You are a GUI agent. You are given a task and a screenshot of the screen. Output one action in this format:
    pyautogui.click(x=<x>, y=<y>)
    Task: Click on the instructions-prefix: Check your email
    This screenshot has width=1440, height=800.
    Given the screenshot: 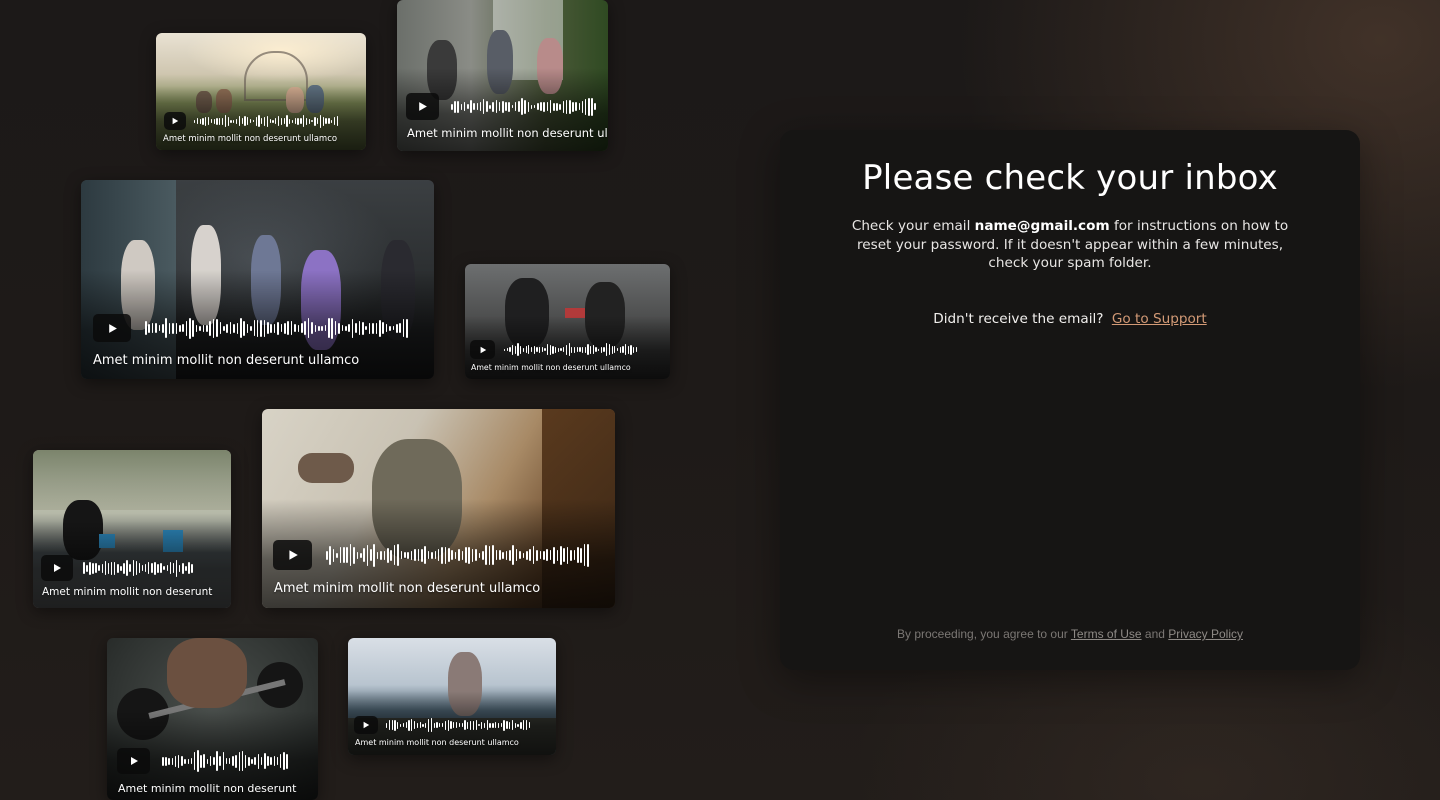 What is the action you would take?
    pyautogui.click(x=913, y=226)
    